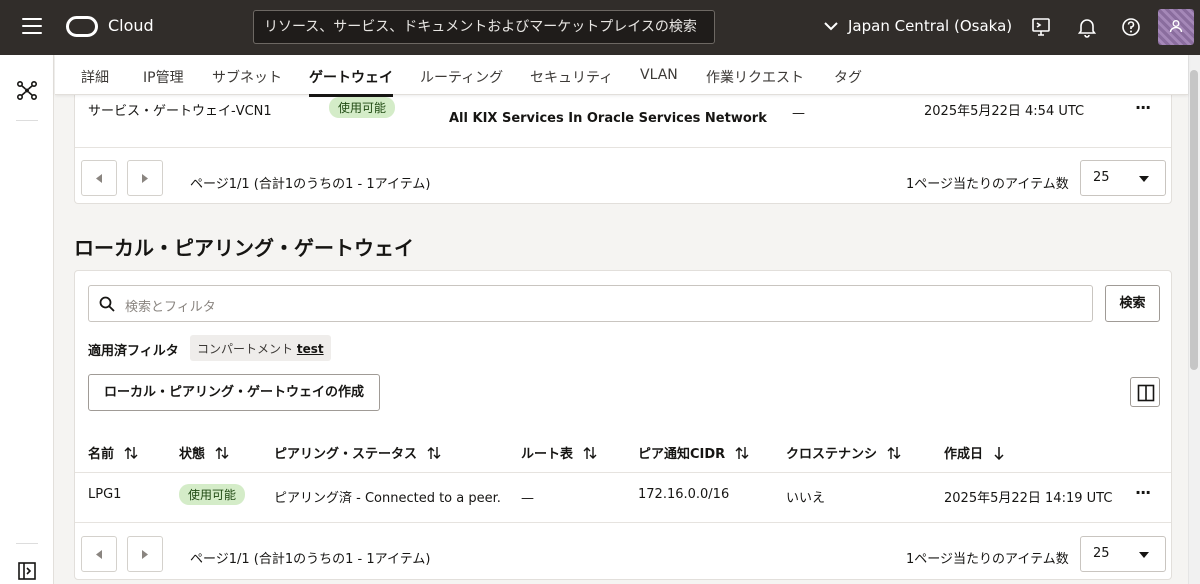 The height and width of the screenshot is (584, 1200). What do you see at coordinates (1028, 498) in the screenshot?
I see `created-value: 2025年5月22日 14:19 UTC` at bounding box center [1028, 498].